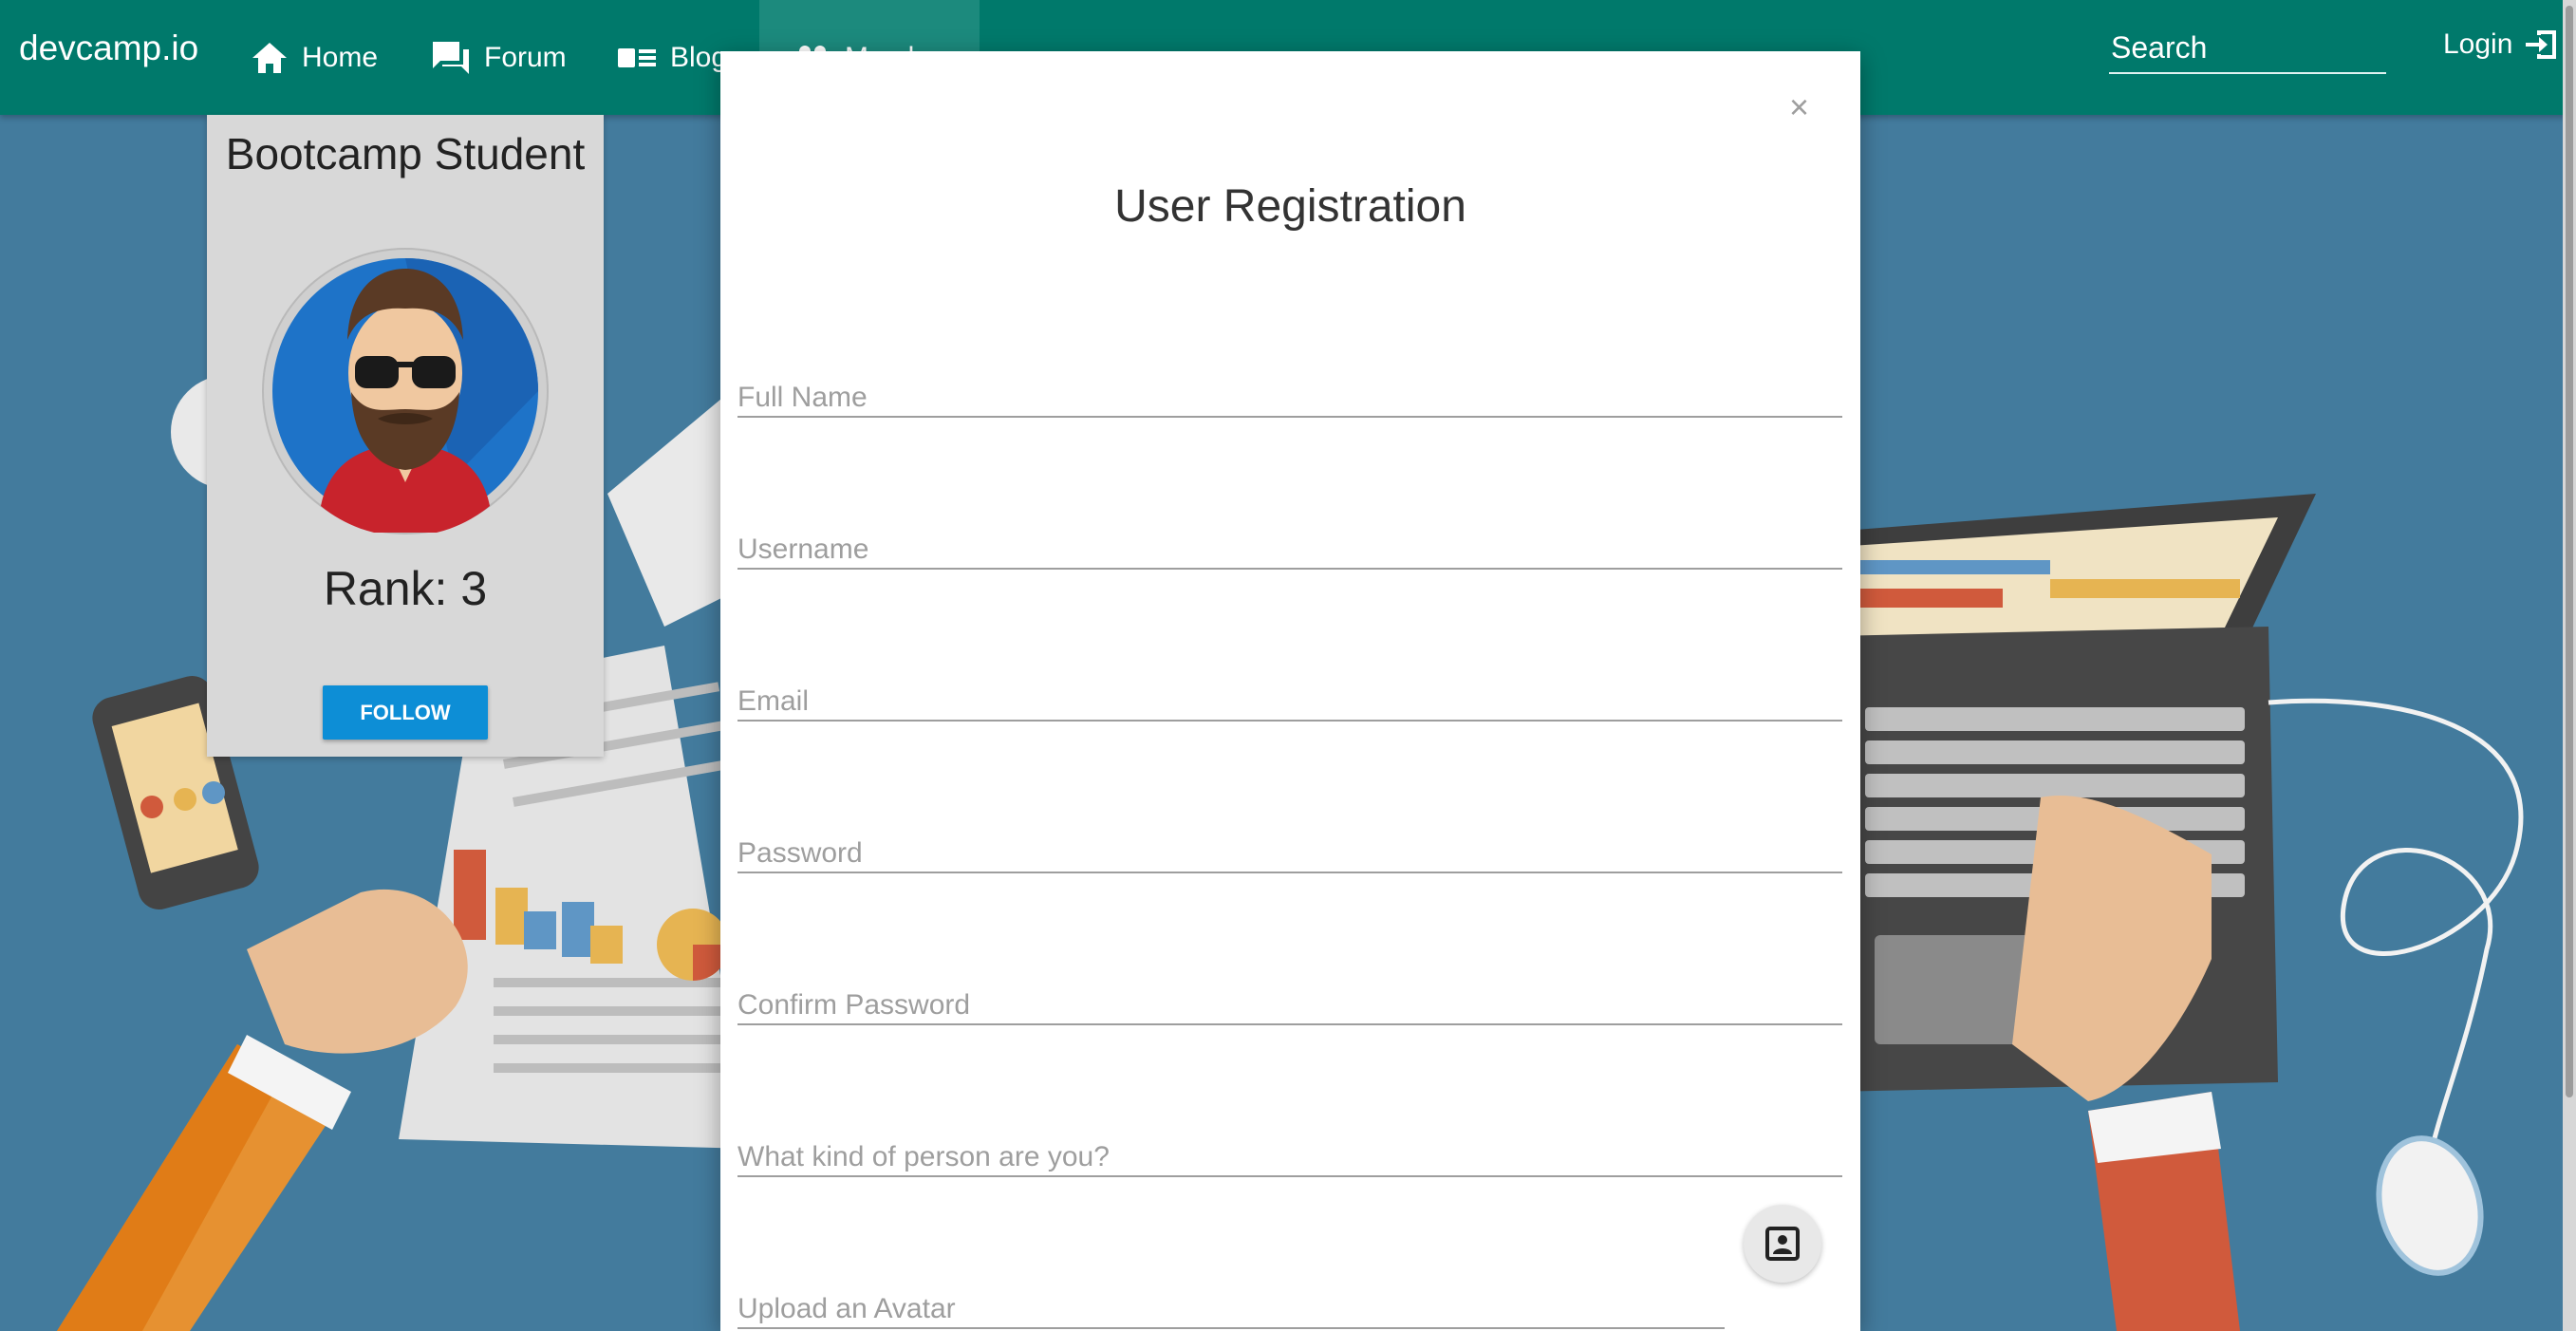  Describe the element at coordinates (1289, 698) in the screenshot. I see `email-field: Email` at that location.